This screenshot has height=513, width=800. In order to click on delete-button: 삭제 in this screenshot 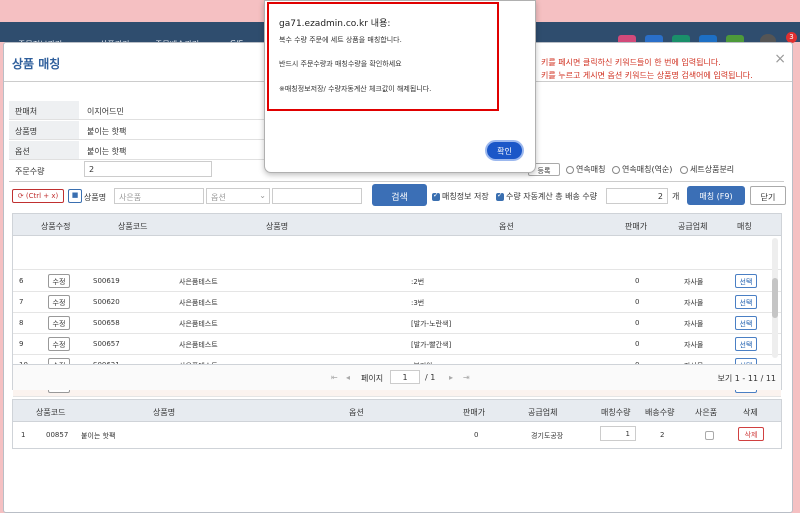, I will do `click(751, 434)`.